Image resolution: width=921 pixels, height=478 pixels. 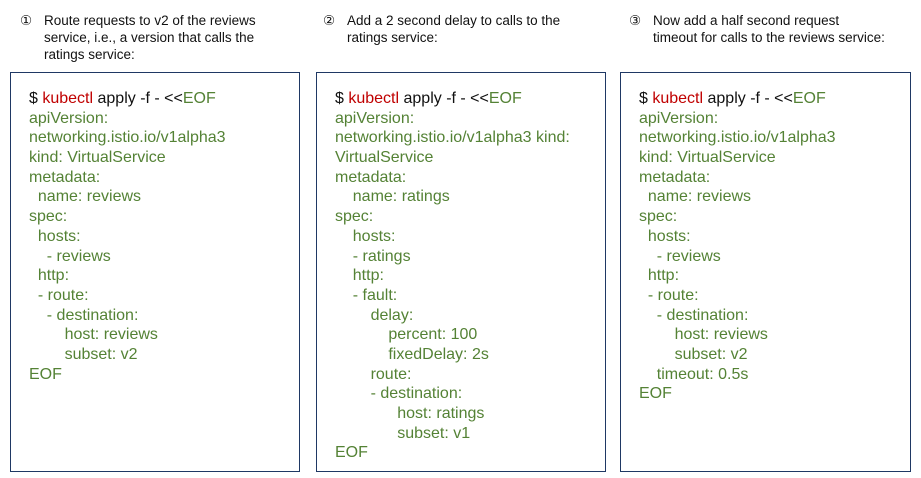 What do you see at coordinates (384, 158) in the screenshot?
I see `yaml-line: VirtualService` at bounding box center [384, 158].